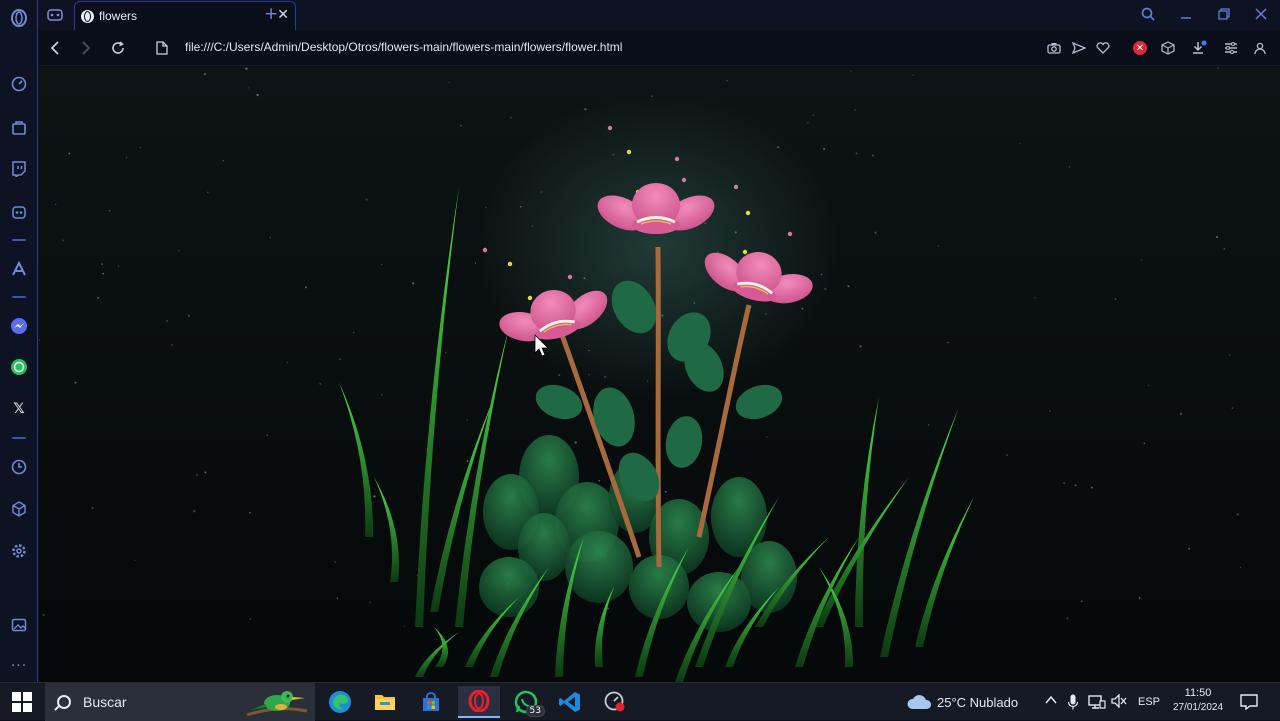 Image resolution: width=1280 pixels, height=721 pixels. I want to click on bookmark-heart-icon, so click(1103, 48).